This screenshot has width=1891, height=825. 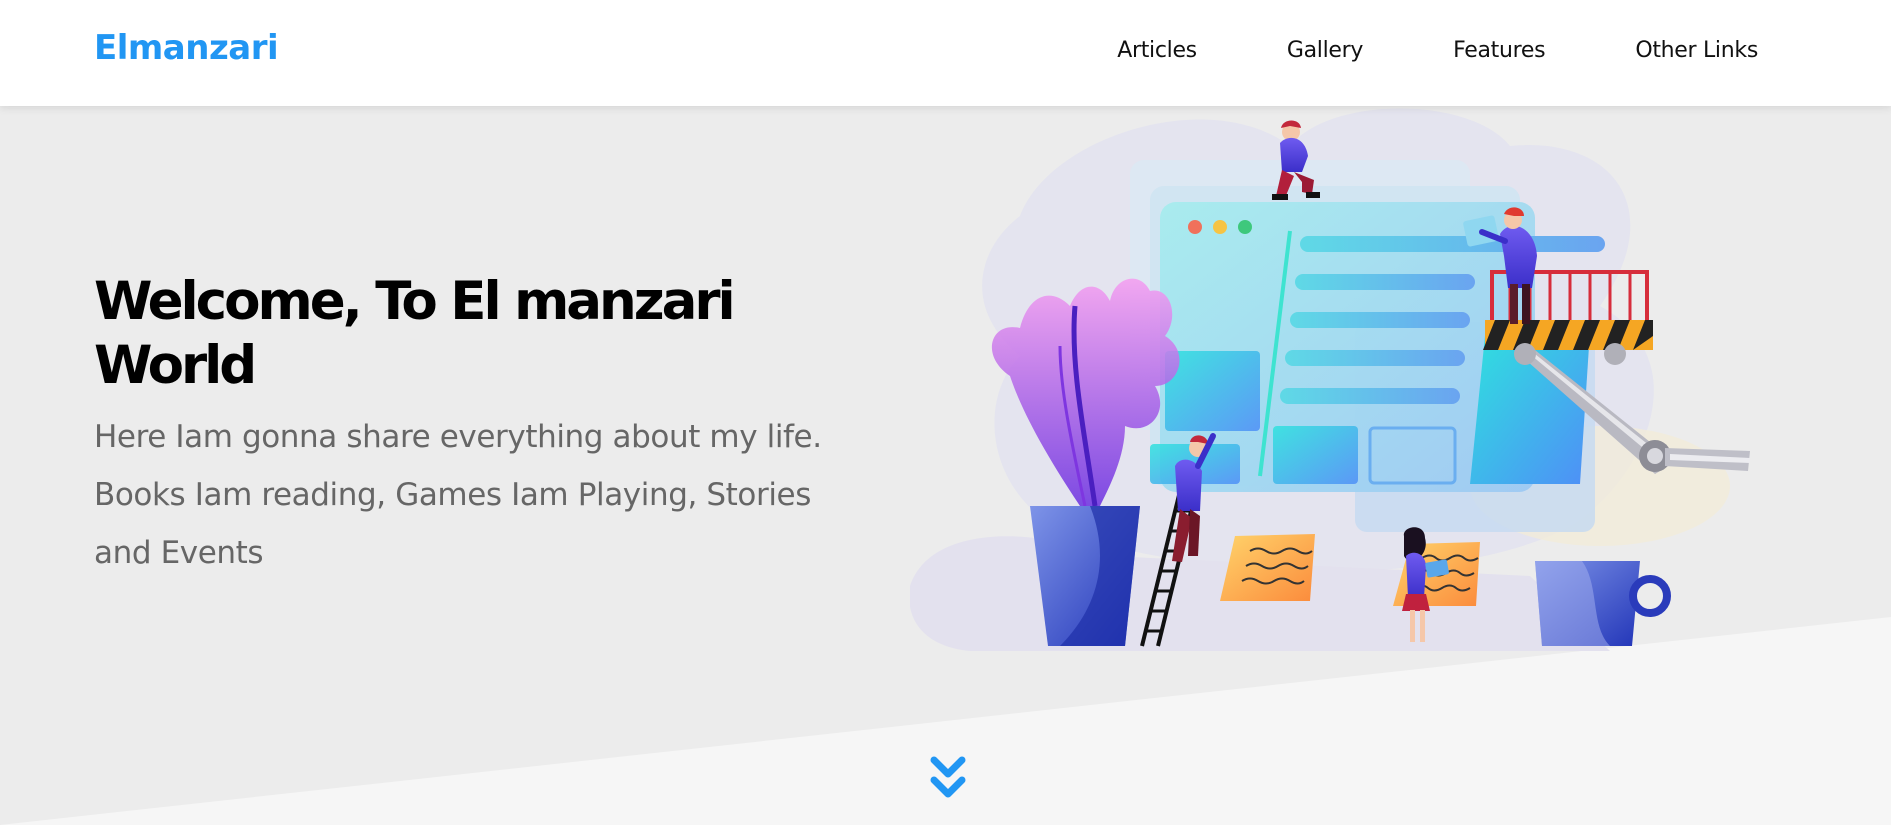 I want to click on nav-link-gallery: Gallery, so click(x=1325, y=50).